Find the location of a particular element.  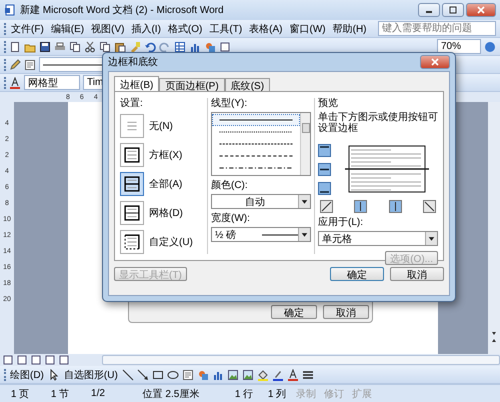

preview-hint: 单击下方图示或使用按钮可设置边框 is located at coordinates (378, 123).